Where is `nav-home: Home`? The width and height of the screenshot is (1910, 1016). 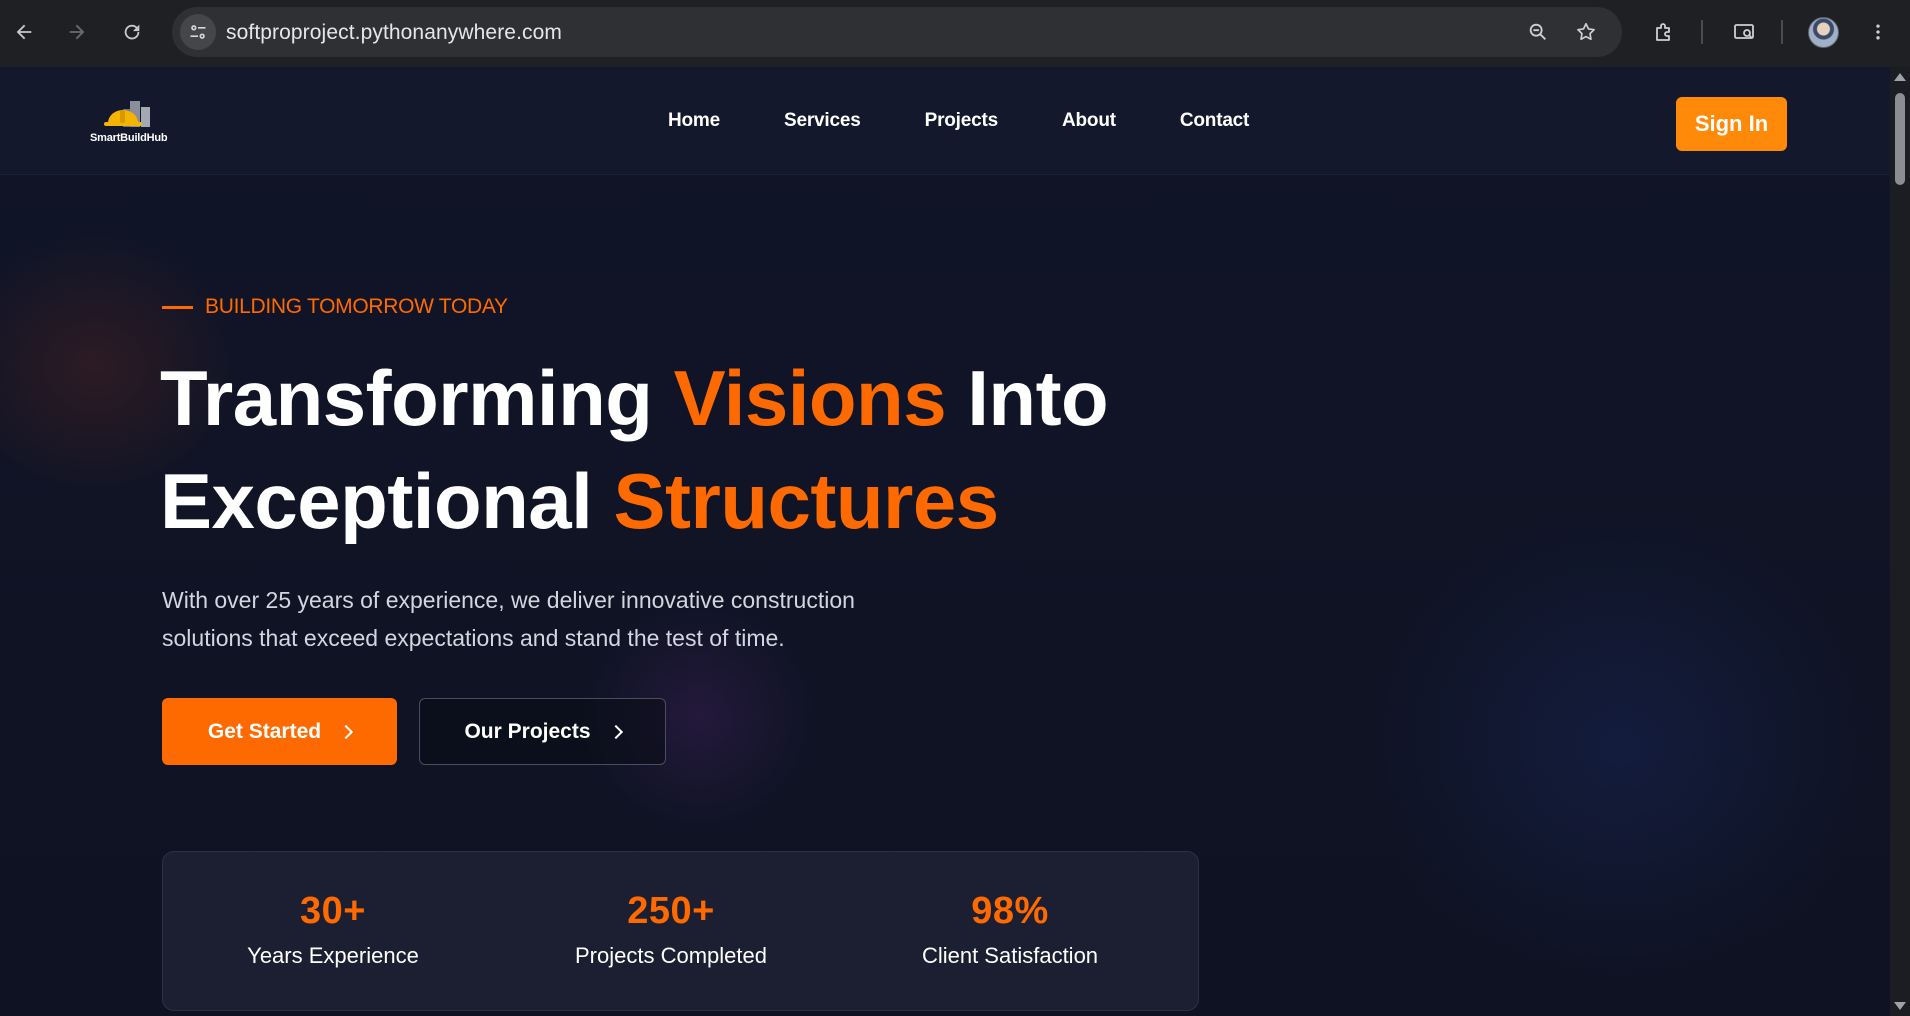
nav-home: Home is located at coordinates (694, 121).